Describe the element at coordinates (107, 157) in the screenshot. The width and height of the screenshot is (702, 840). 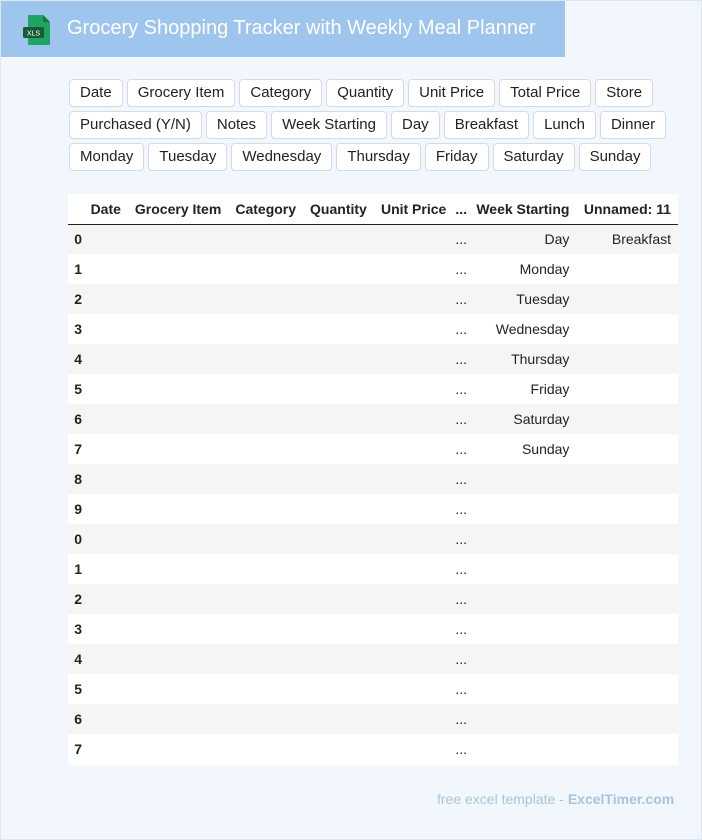
I see `column-chip: Monday` at that location.